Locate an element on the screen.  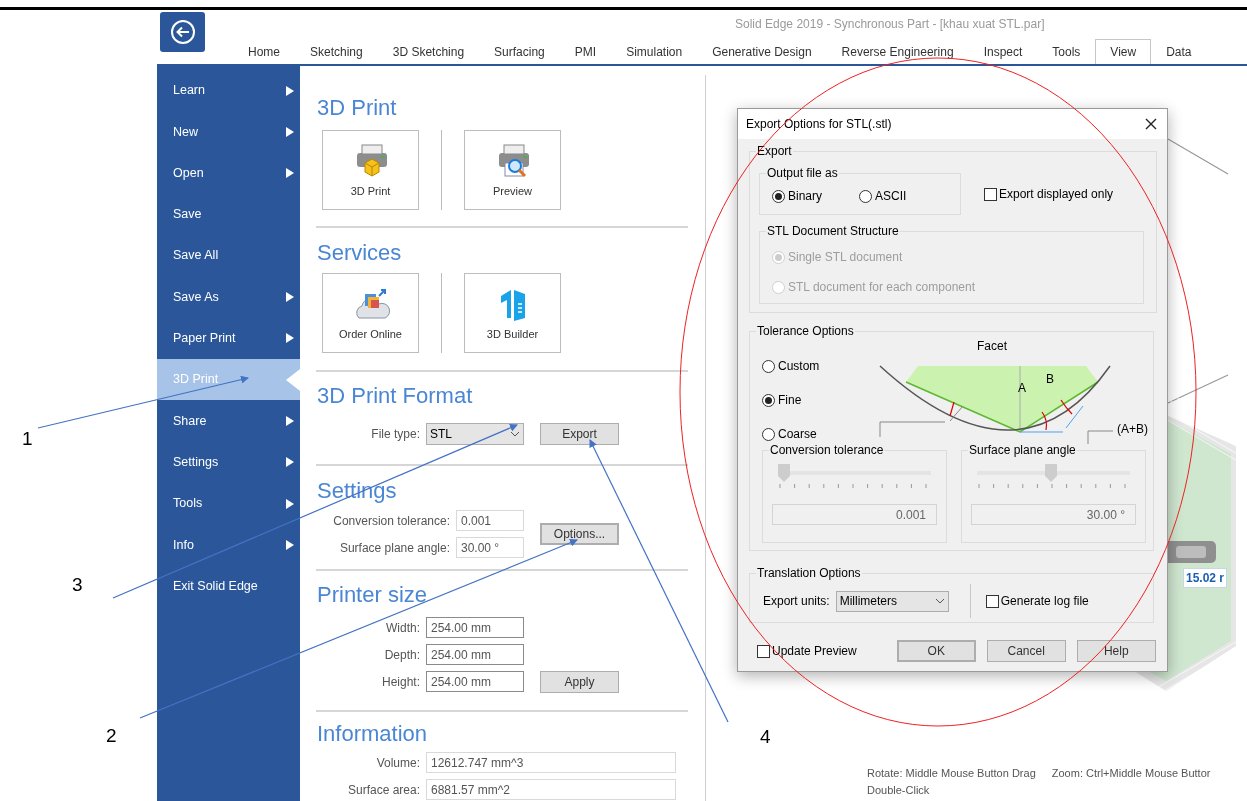
dialog-button: Cancel is located at coordinates (1026, 651).